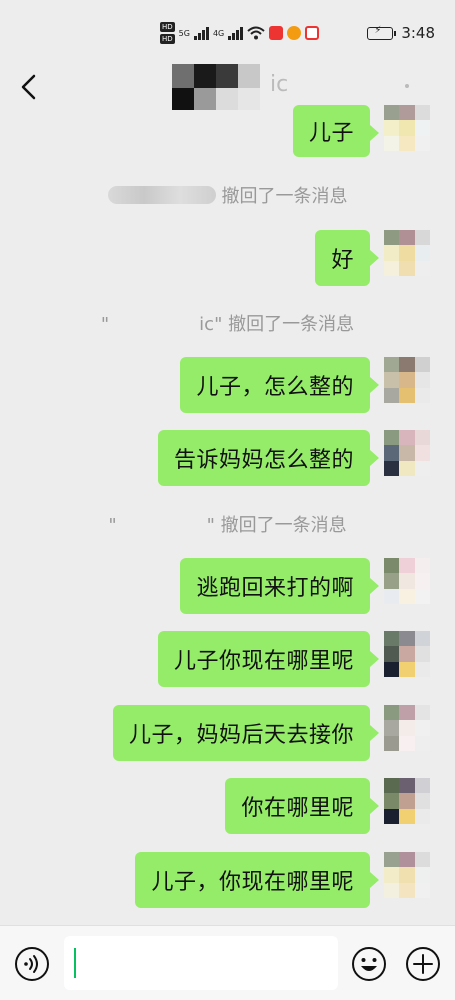 The height and width of the screenshot is (1000, 455). What do you see at coordinates (342, 260) in the screenshot?
I see `message-text: 好` at bounding box center [342, 260].